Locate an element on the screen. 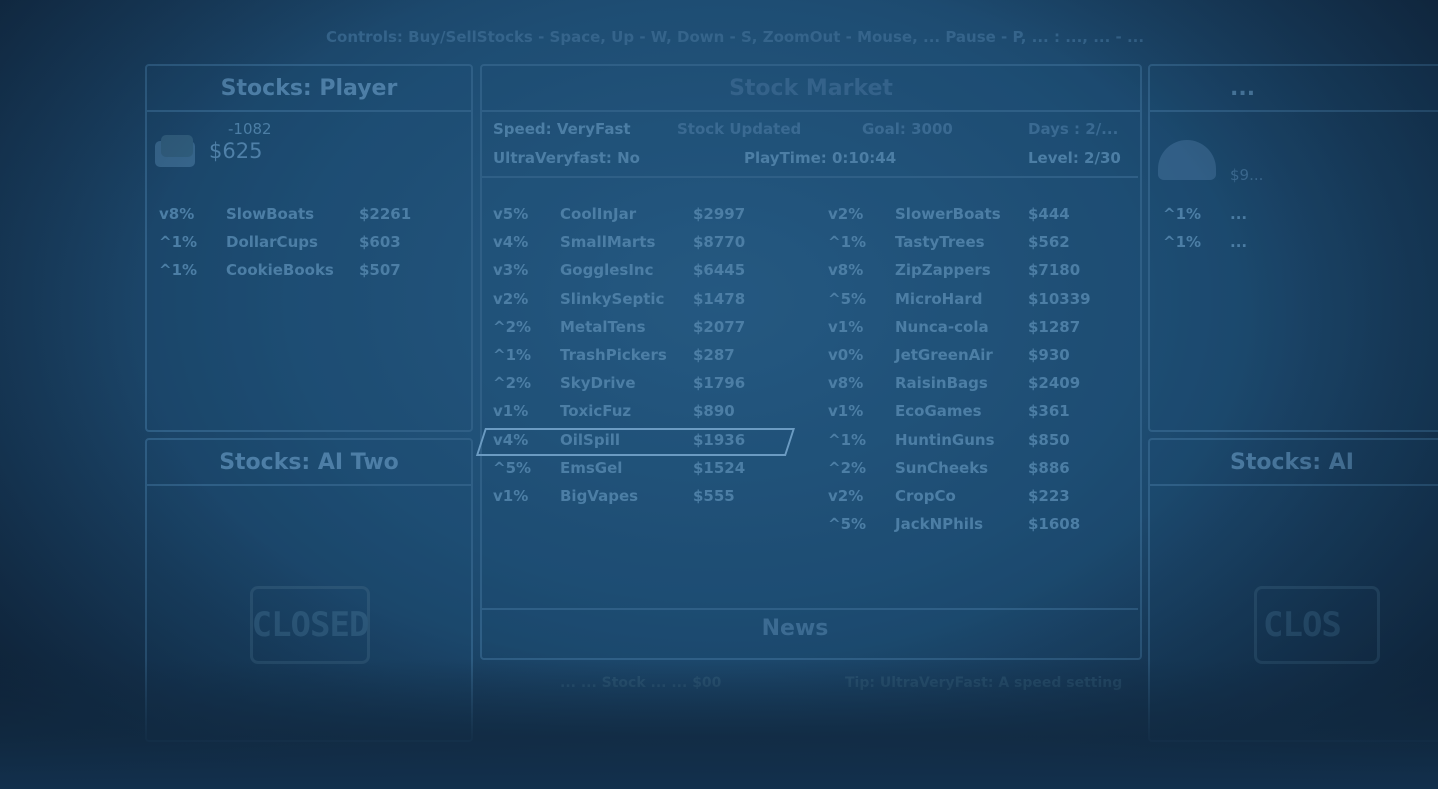 This screenshot has width=1438, height=789. stock-price: $2409 is located at coordinates (1054, 383).